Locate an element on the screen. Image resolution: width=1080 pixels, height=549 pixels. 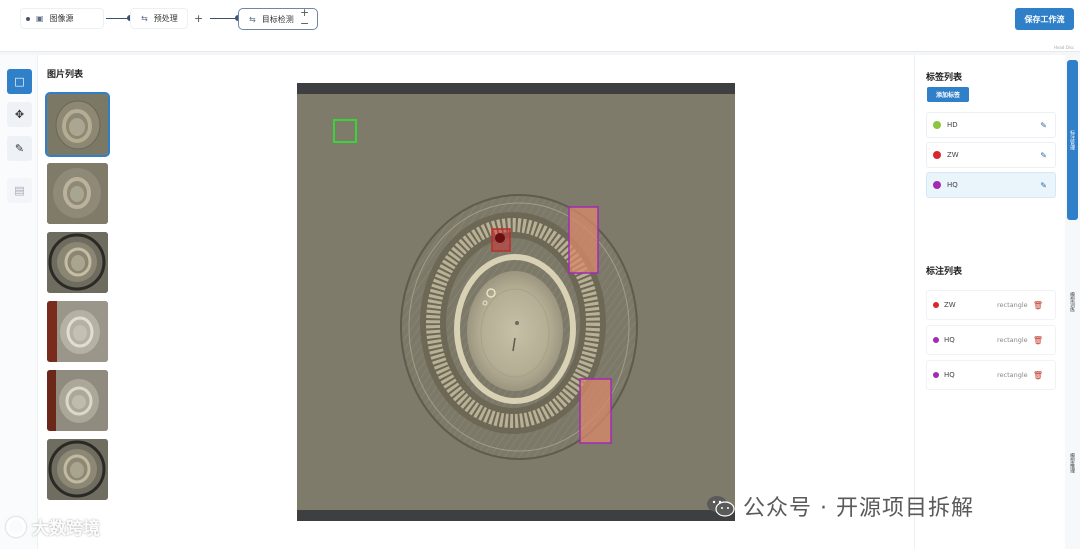
image-icon: ▣ is located at coordinates (40, 18).